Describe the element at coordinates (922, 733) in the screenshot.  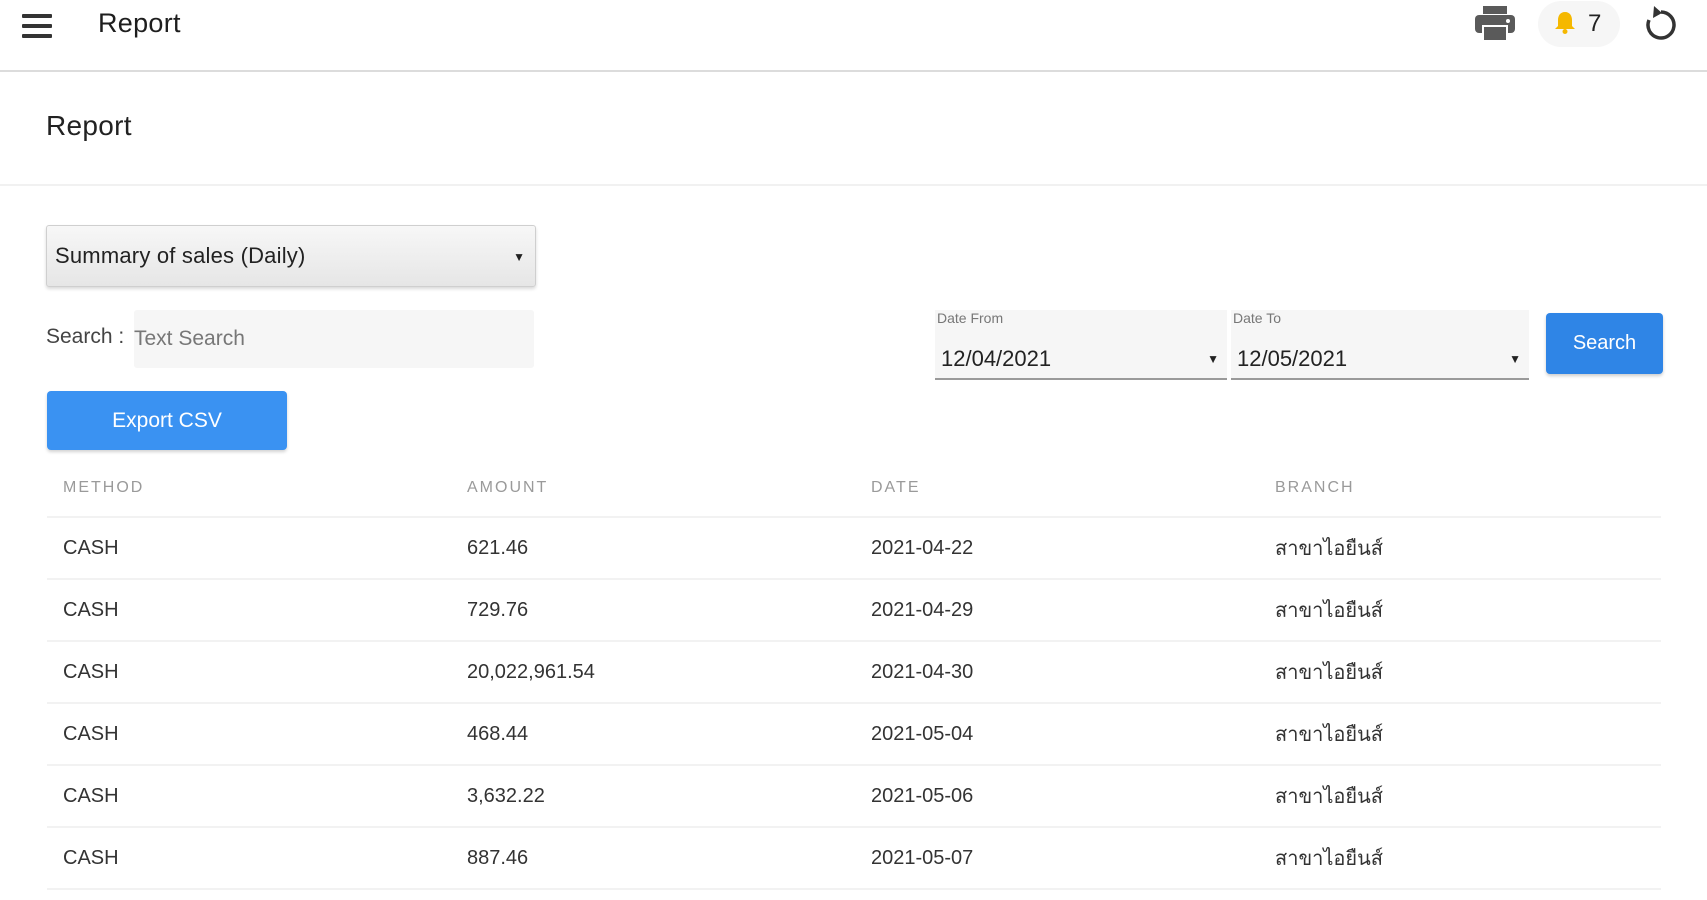
I see `cell-date: 2021-05-04` at that location.